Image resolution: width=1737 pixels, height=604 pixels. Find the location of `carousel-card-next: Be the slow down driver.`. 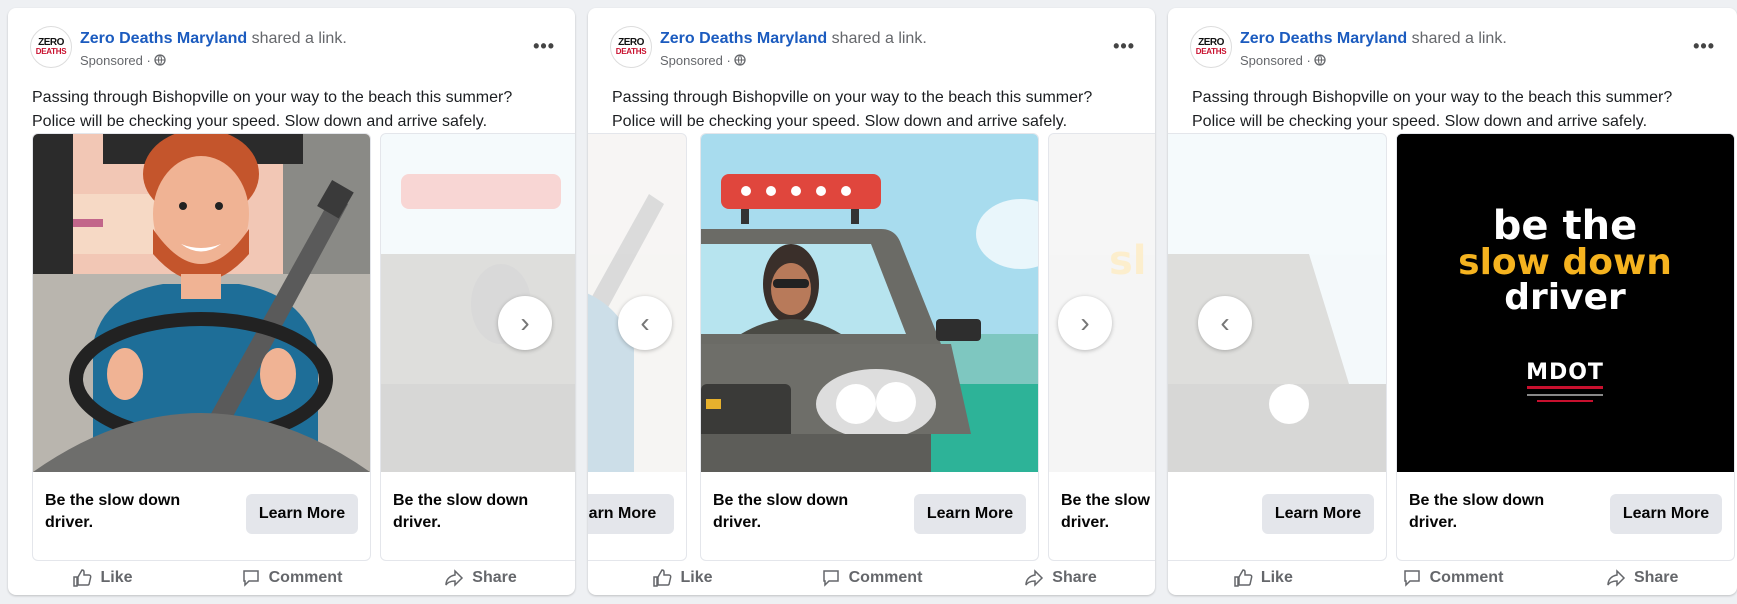

carousel-card-next: Be the slow down driver. is located at coordinates (477, 347).